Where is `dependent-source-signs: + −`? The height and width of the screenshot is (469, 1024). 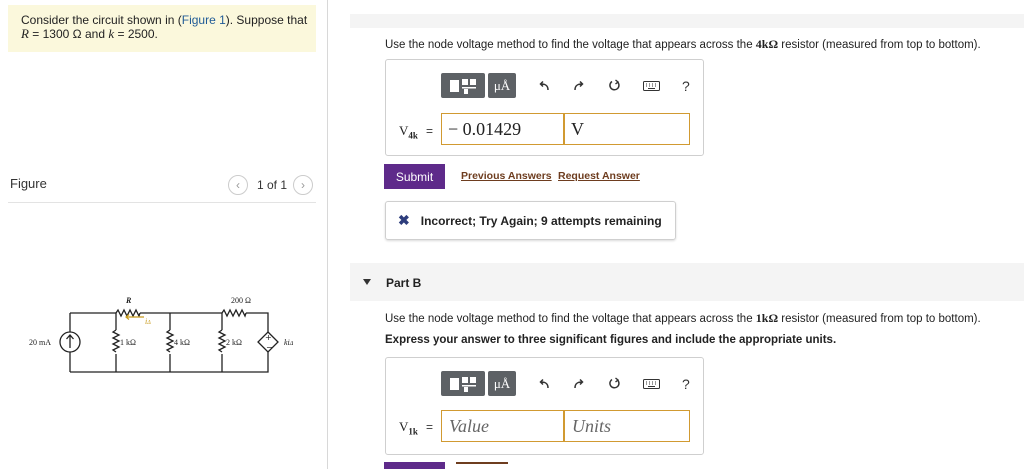
dependent-source-signs: + − is located at coordinates (269, 342).